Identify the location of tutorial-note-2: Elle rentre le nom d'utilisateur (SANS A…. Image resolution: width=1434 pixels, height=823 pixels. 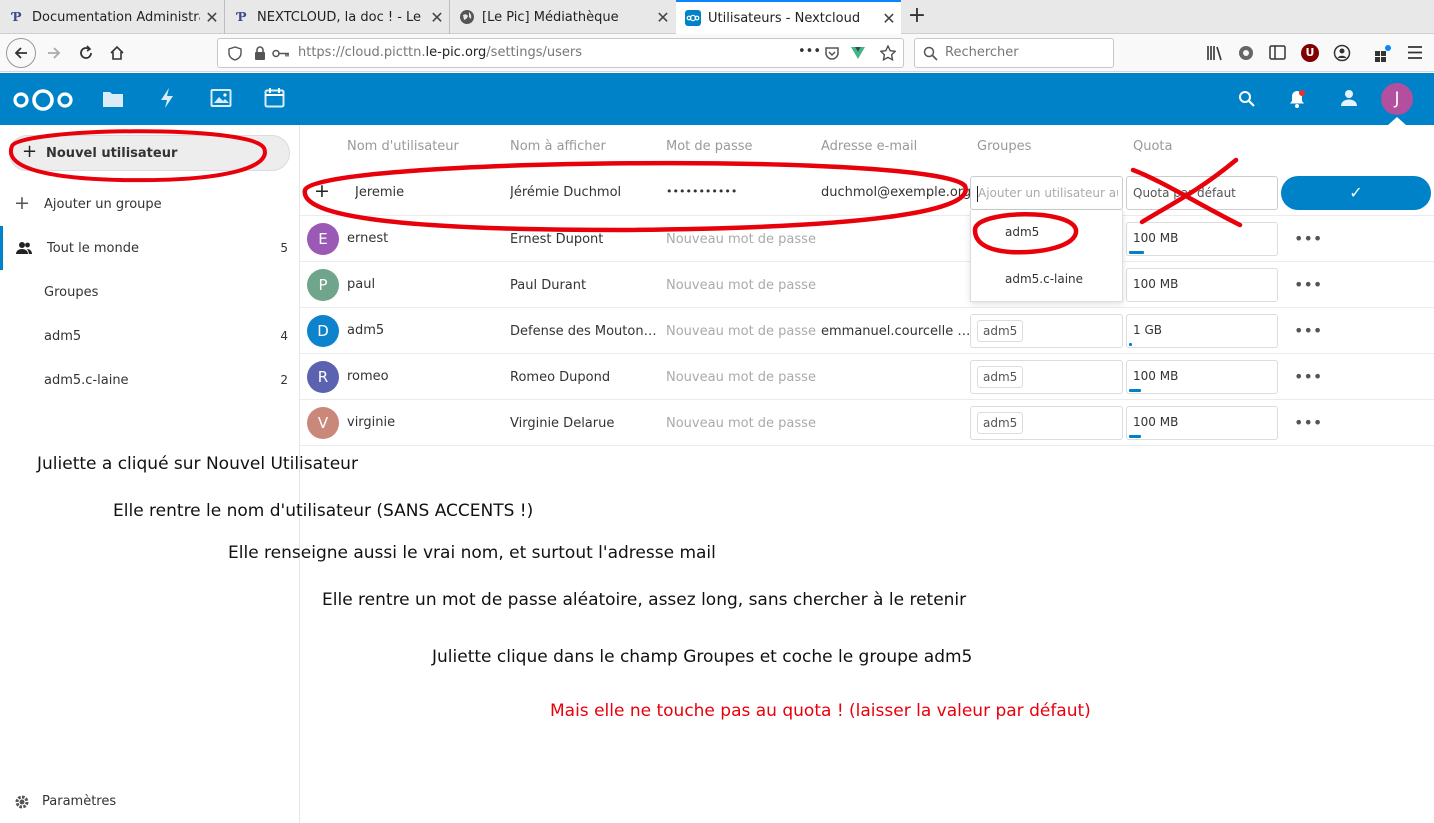
(323, 511).